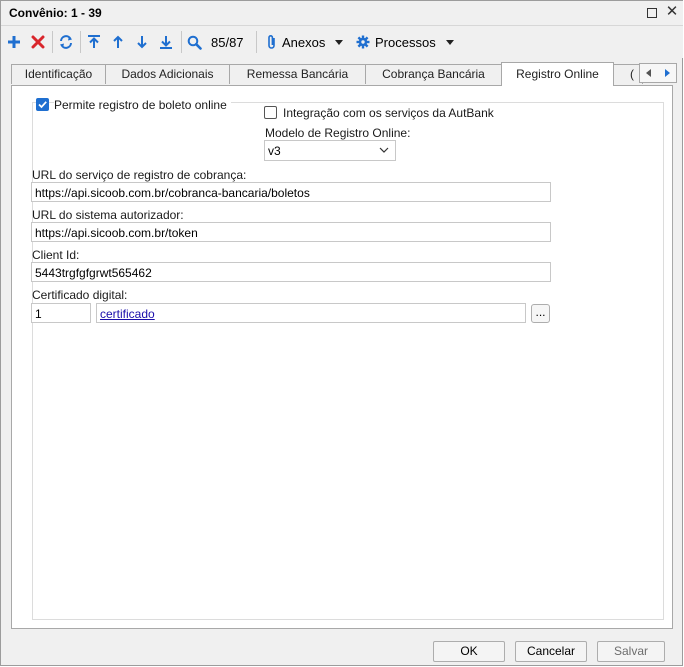  What do you see at coordinates (291, 232) in the screenshot?
I see `authorizer-url-input: https://api.sicoob.com.br/token` at bounding box center [291, 232].